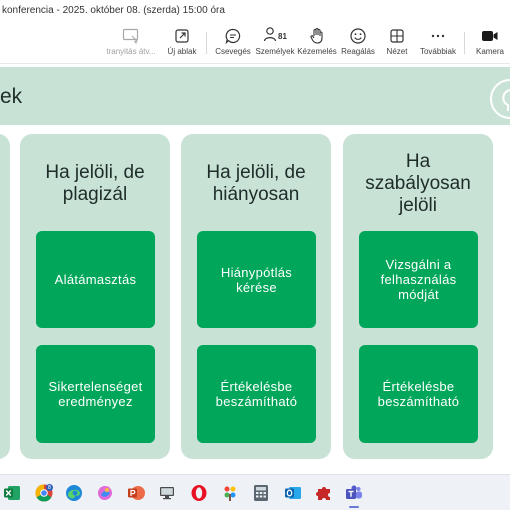 The width and height of the screenshot is (510, 510). What do you see at coordinates (199, 493) in the screenshot?
I see `opera-icon` at bounding box center [199, 493].